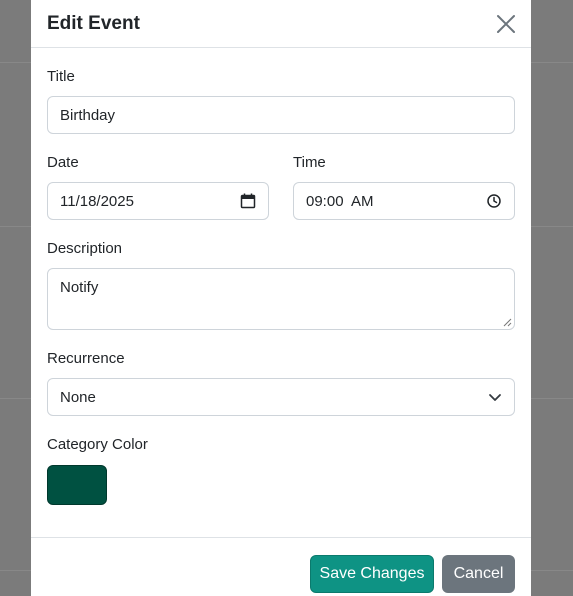 Image resolution: width=573 pixels, height=596 pixels. Describe the element at coordinates (61, 76) in the screenshot. I see `title-label: Title` at that location.